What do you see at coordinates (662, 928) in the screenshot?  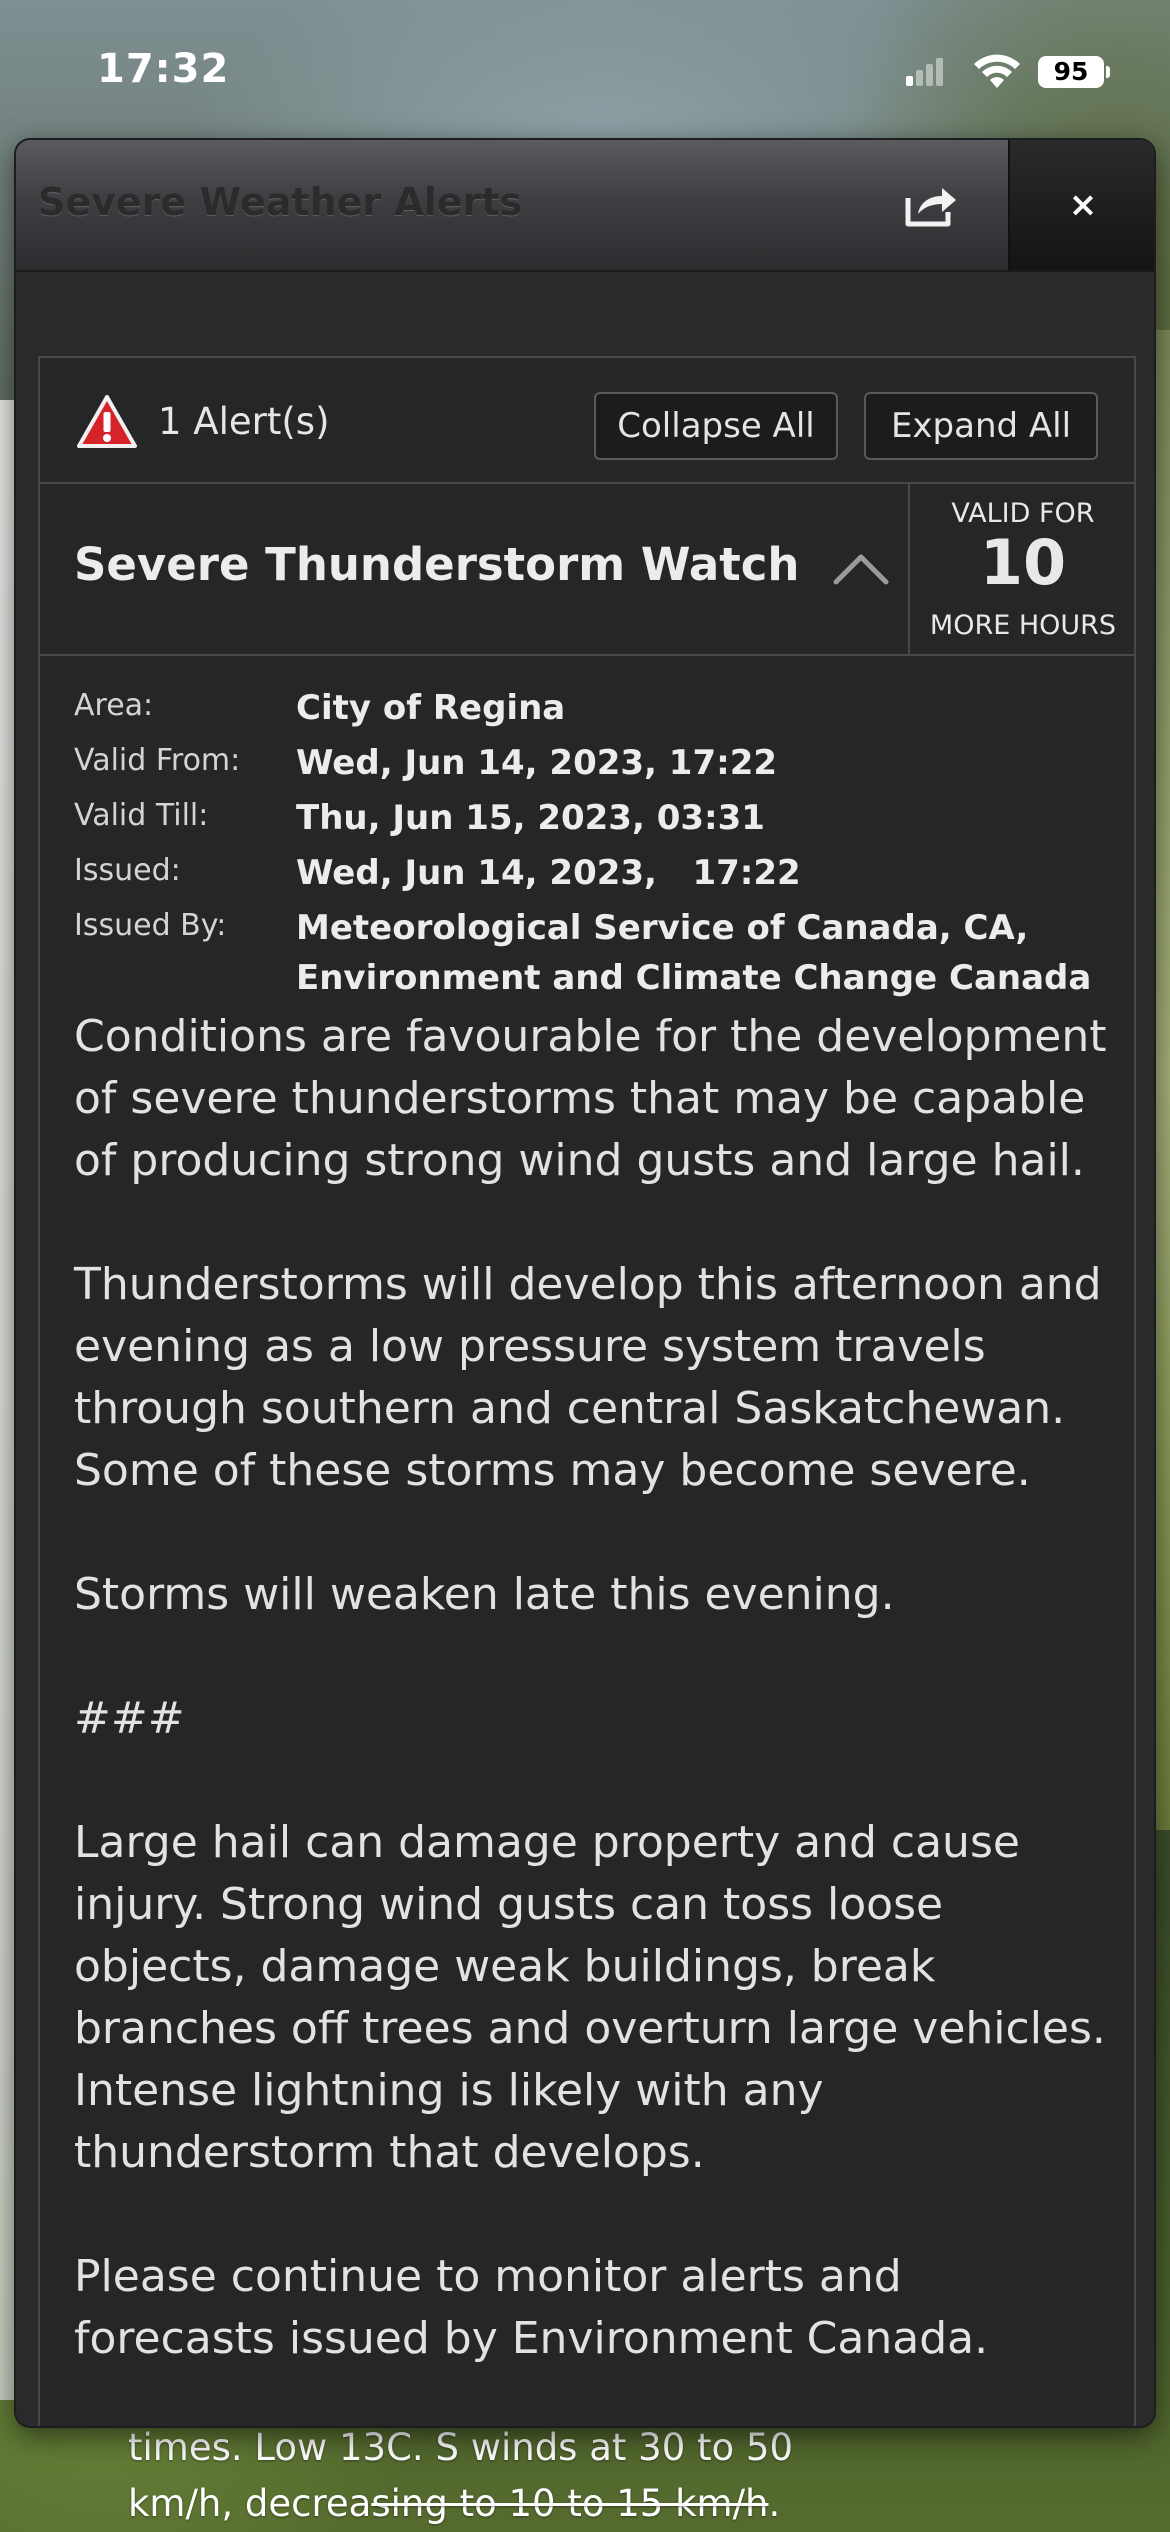 I see `issued-by-line1: Meteorological Service of Canada, CA,` at bounding box center [662, 928].